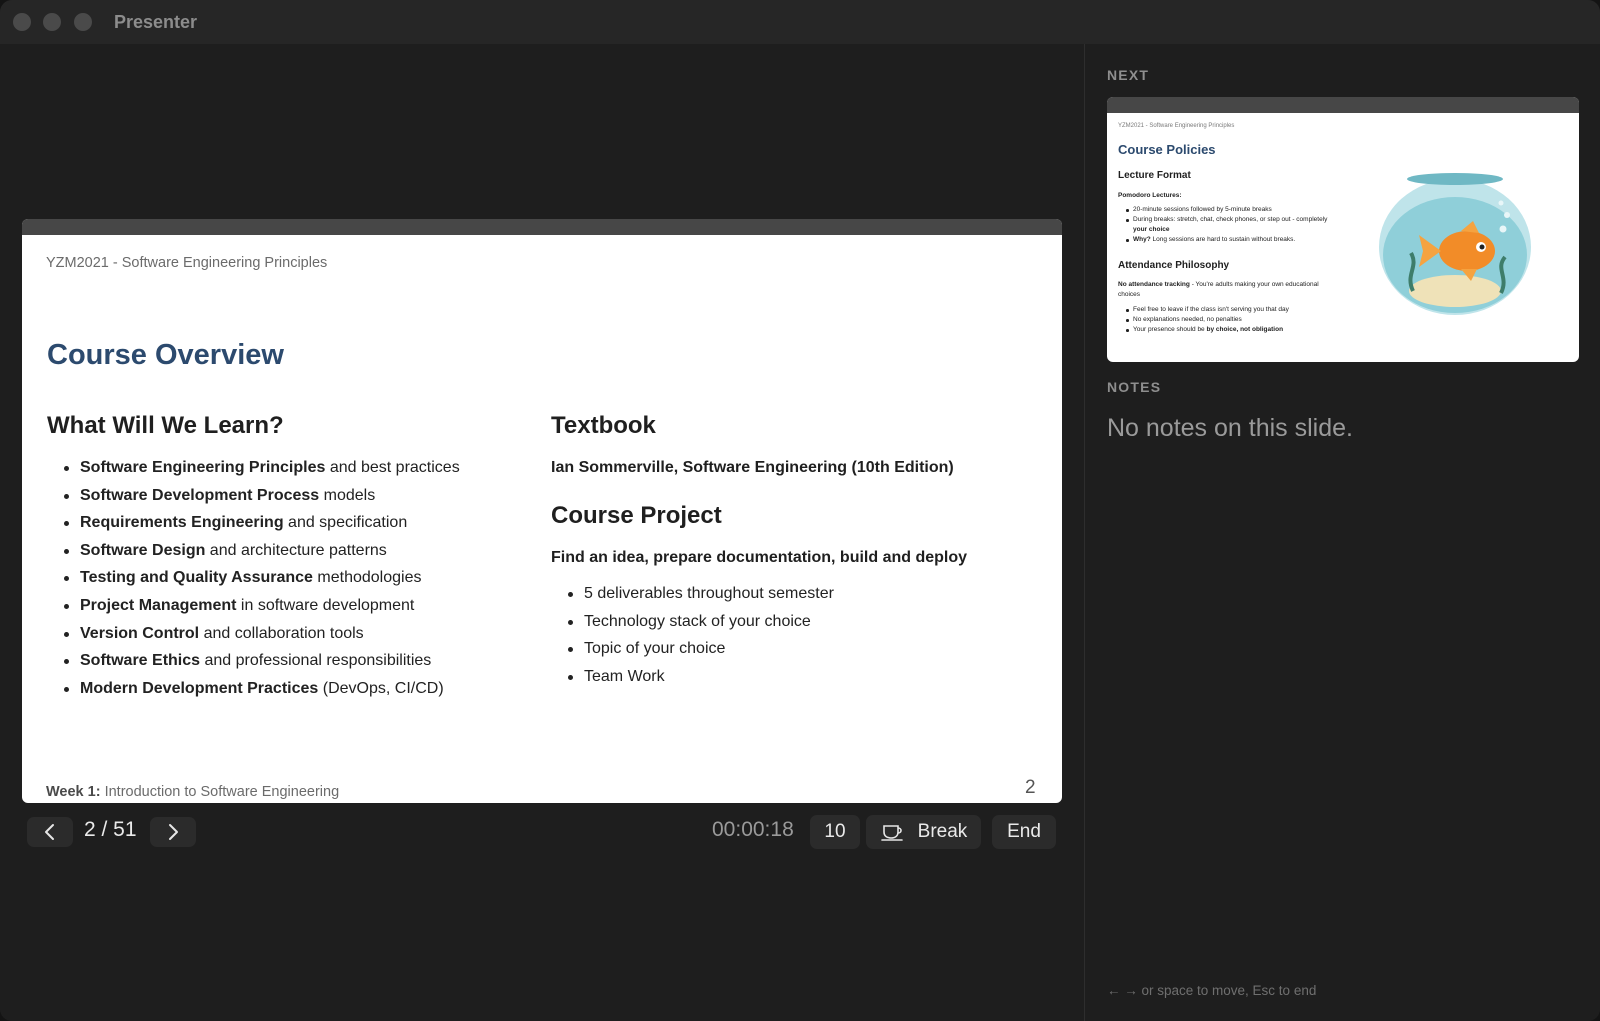 The width and height of the screenshot is (1600, 1021). Describe the element at coordinates (1030, 787) in the screenshot. I see `slide-page-number: 2` at that location.